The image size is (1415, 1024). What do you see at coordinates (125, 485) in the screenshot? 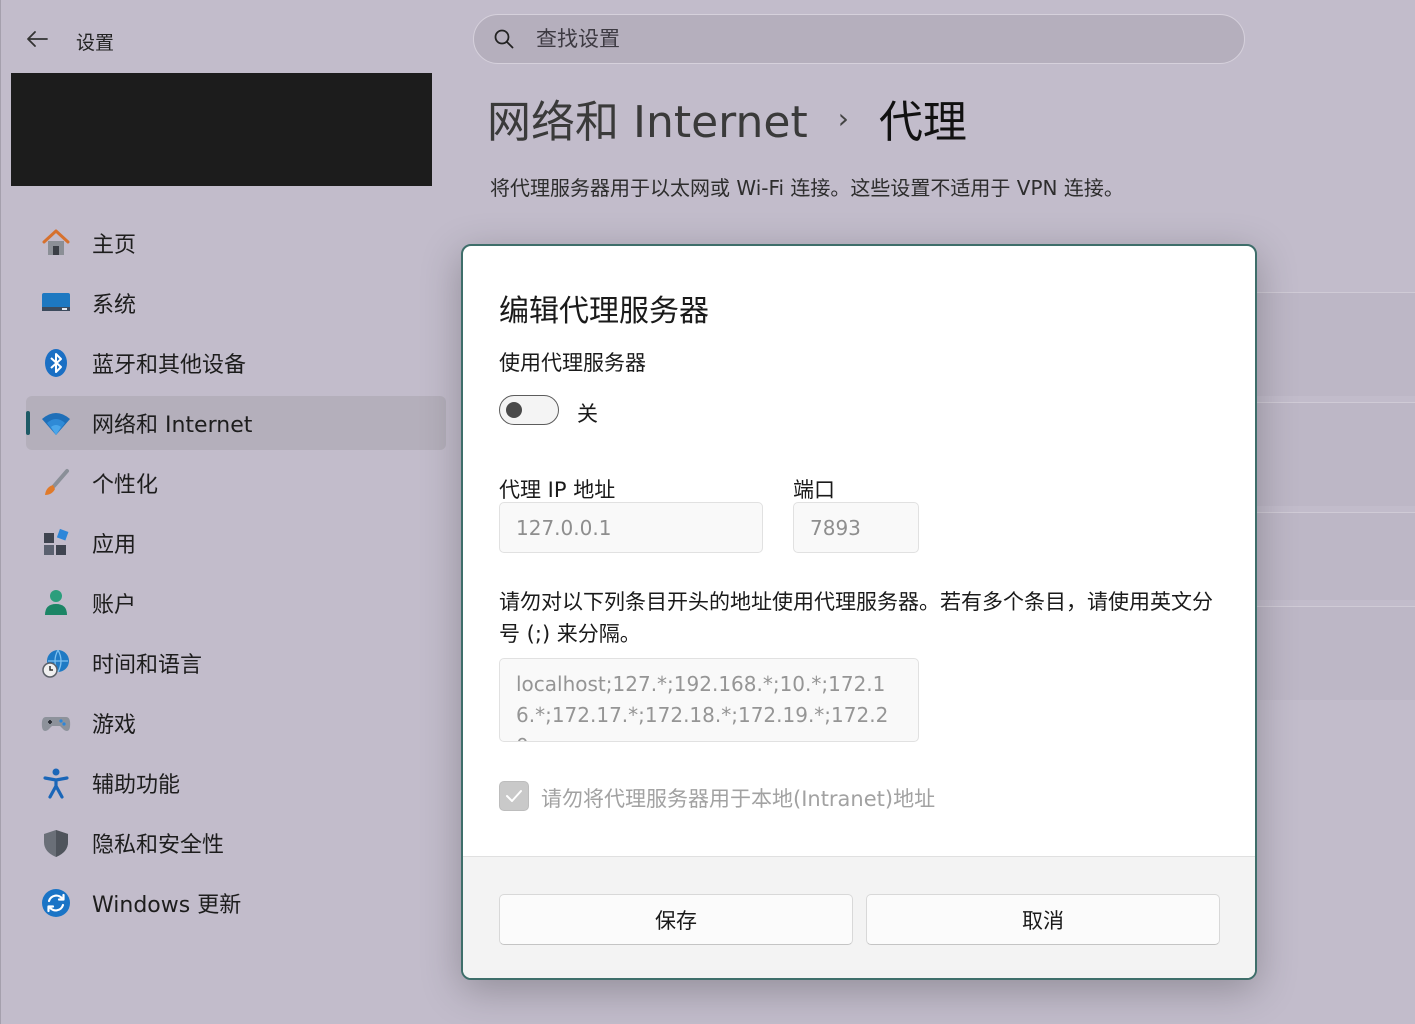
I see `sidebar-item-label: 个性化` at bounding box center [125, 485].